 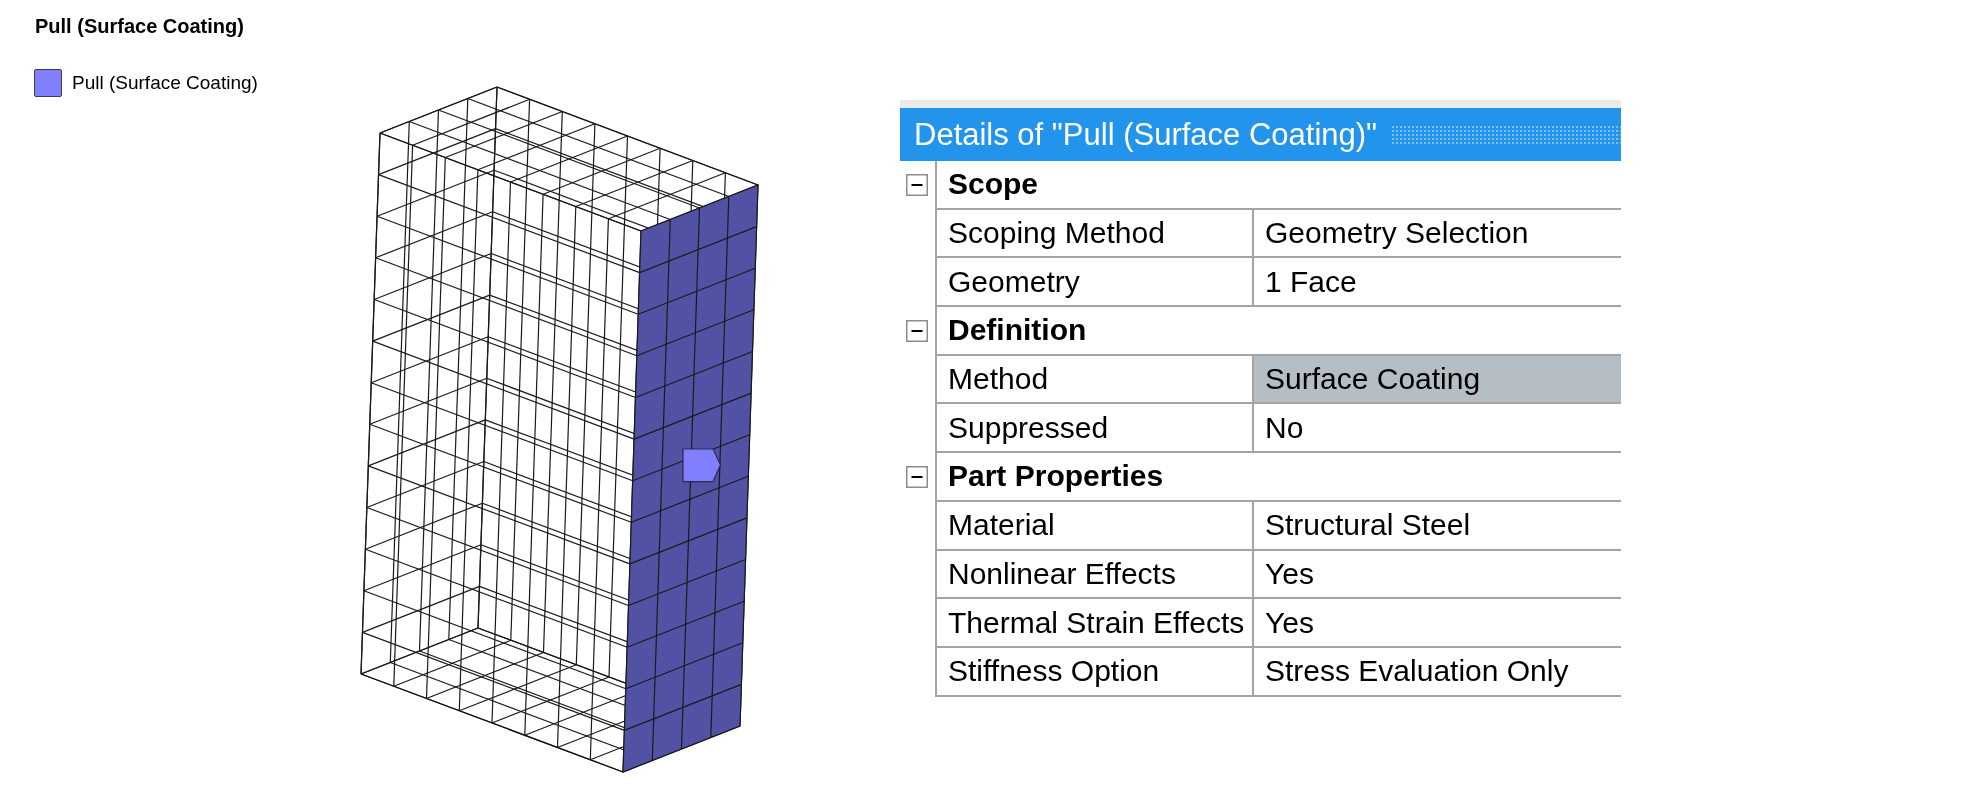 I want to click on viewport-title: Pull (Surface Coating), so click(x=139, y=26).